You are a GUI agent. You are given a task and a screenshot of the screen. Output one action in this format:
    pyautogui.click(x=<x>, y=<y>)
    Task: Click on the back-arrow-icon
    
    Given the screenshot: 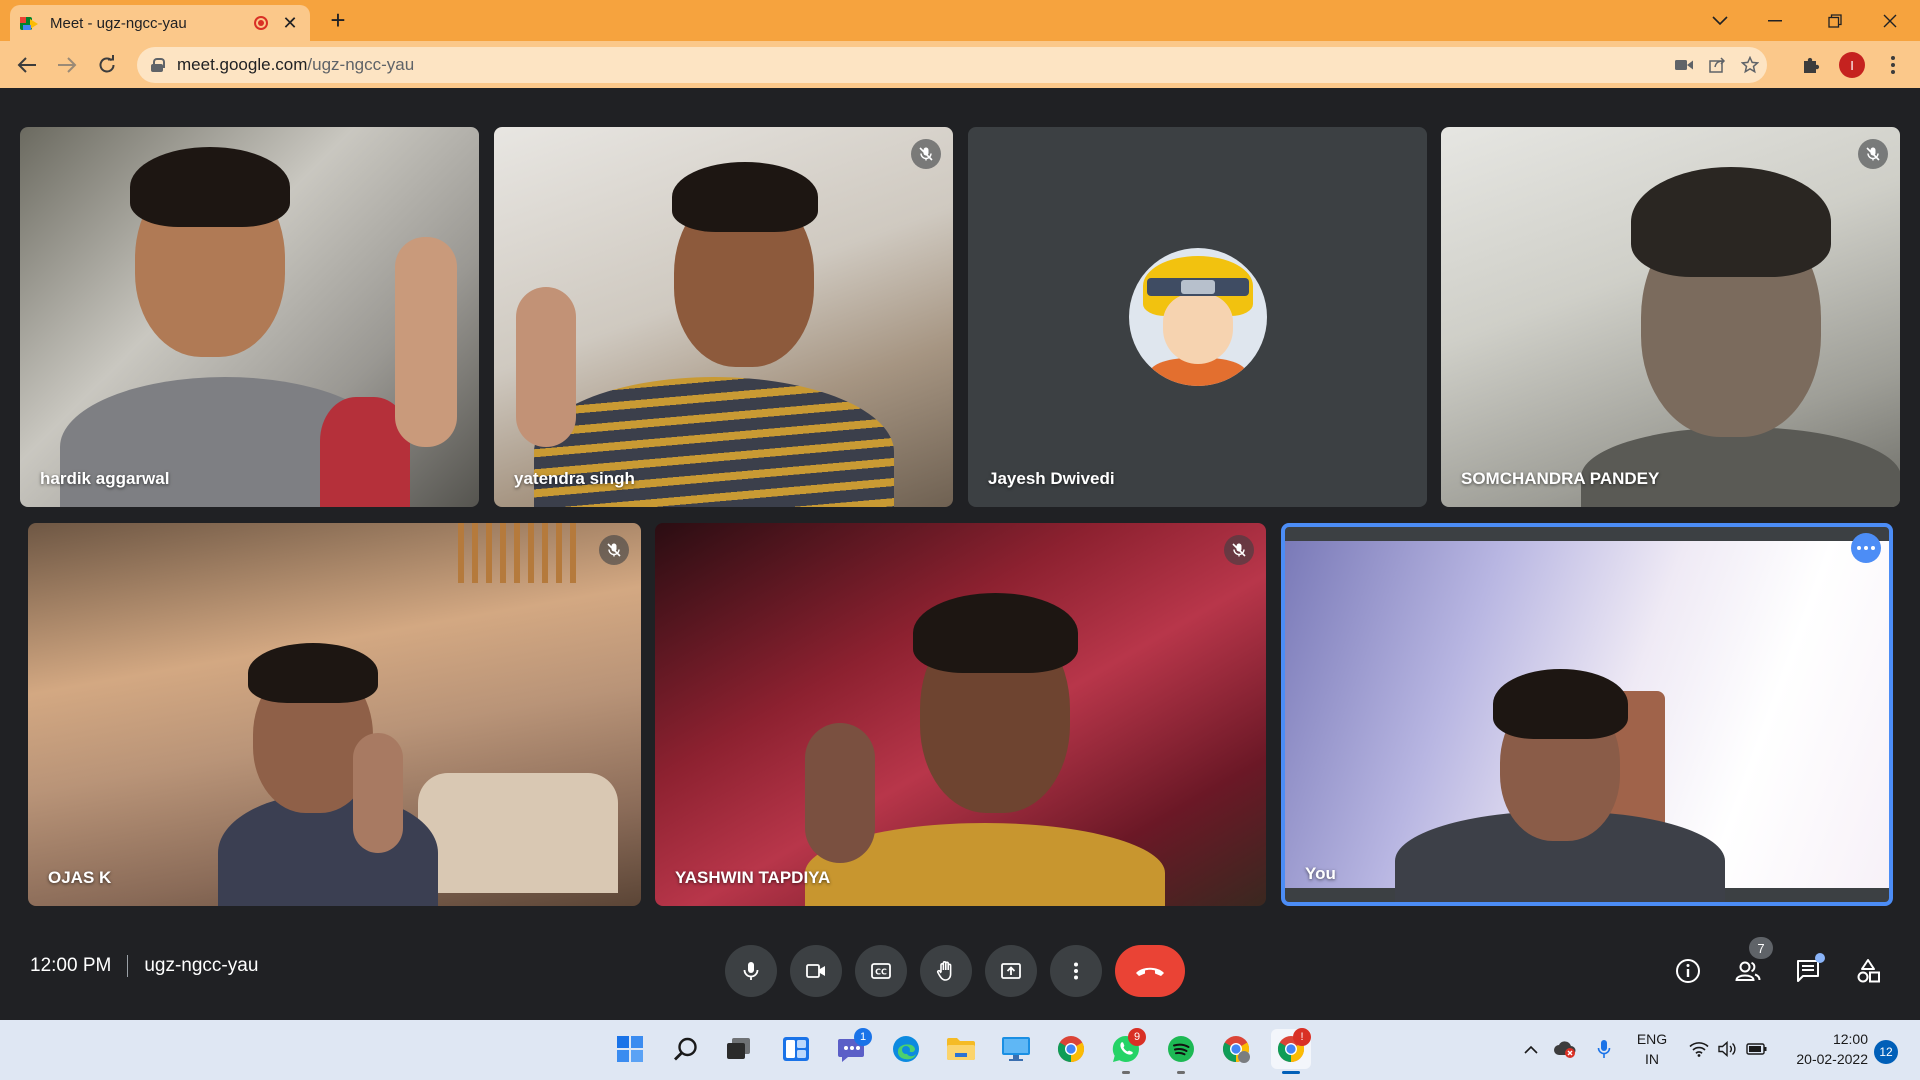 What is the action you would take?
    pyautogui.click(x=27, y=65)
    